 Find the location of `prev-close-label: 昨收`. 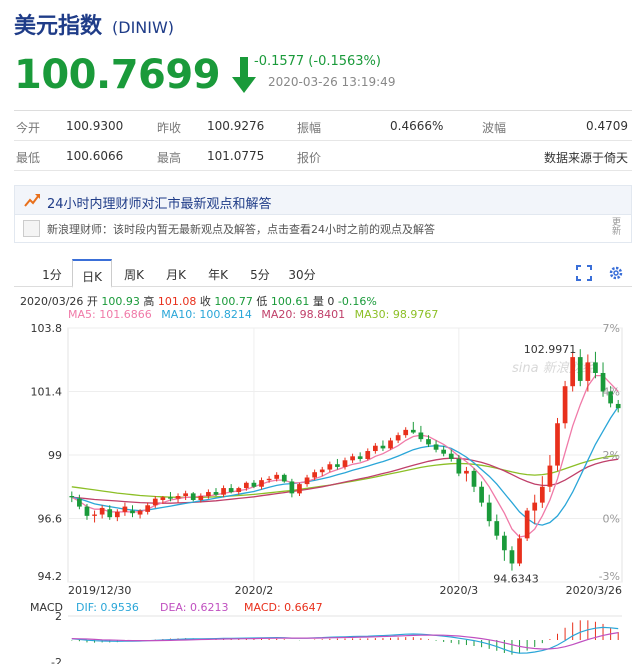

prev-close-label: 昨收 is located at coordinates (169, 128).